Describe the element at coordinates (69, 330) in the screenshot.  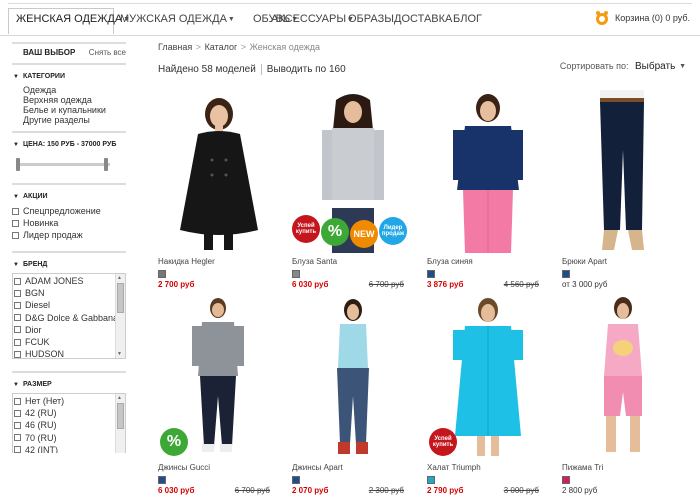
I see `brand-filter: Dior` at that location.